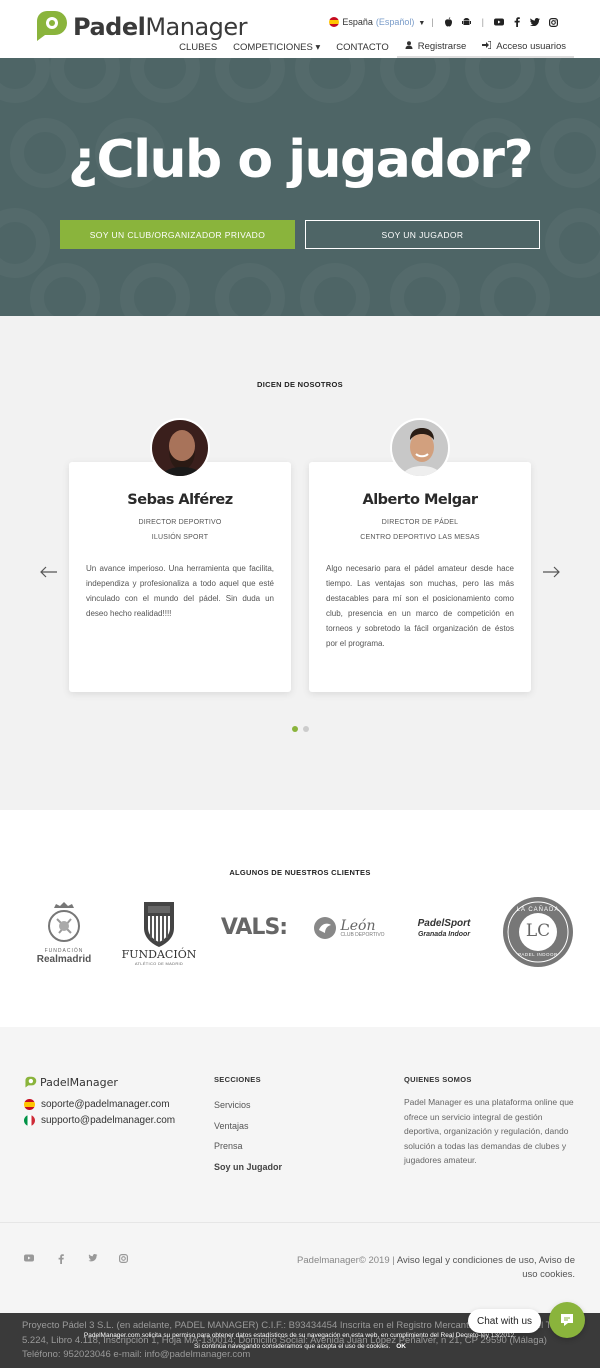  Describe the element at coordinates (49, 572) in the screenshot. I see `carousel-prev-arrow-icon` at that location.